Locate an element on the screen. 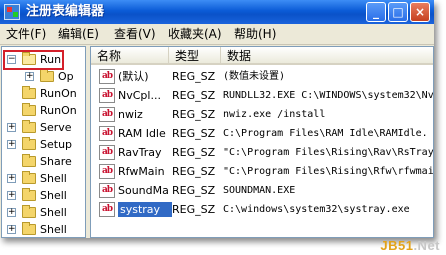  tree-item-services: + Serve is located at coordinates (43, 127).